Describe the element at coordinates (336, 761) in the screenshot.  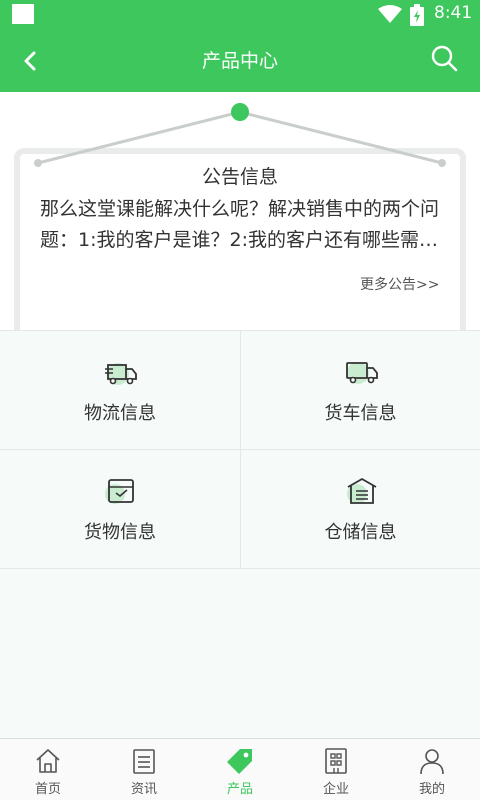
I see `building-icon` at that location.